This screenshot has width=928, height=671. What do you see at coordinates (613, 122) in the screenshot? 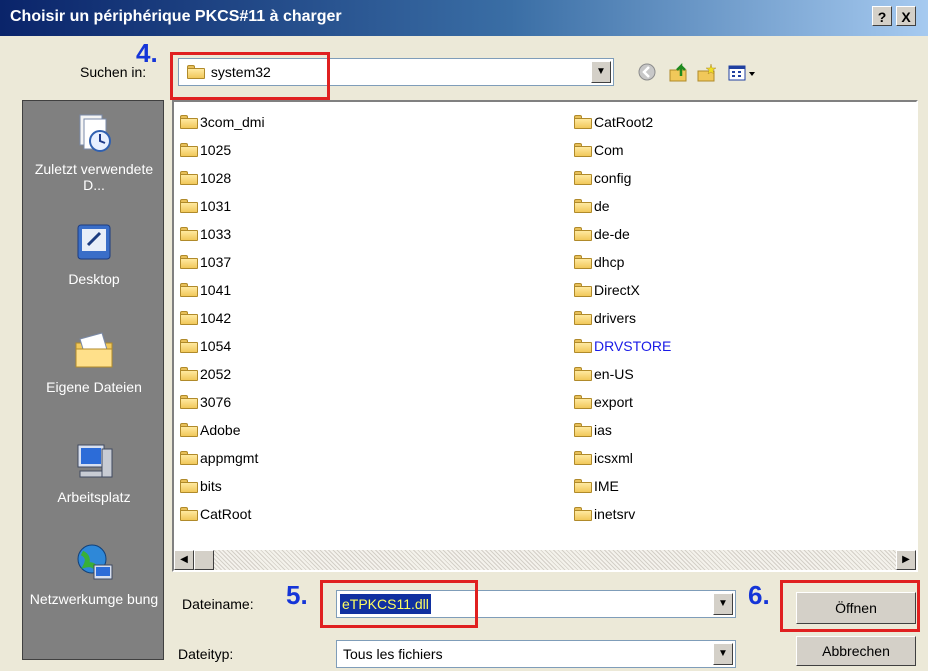
I see `list-item: CatRoot2` at bounding box center [613, 122].